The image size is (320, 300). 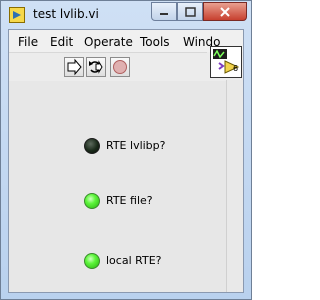 I want to click on run-arrow-icon, so click(x=74, y=67).